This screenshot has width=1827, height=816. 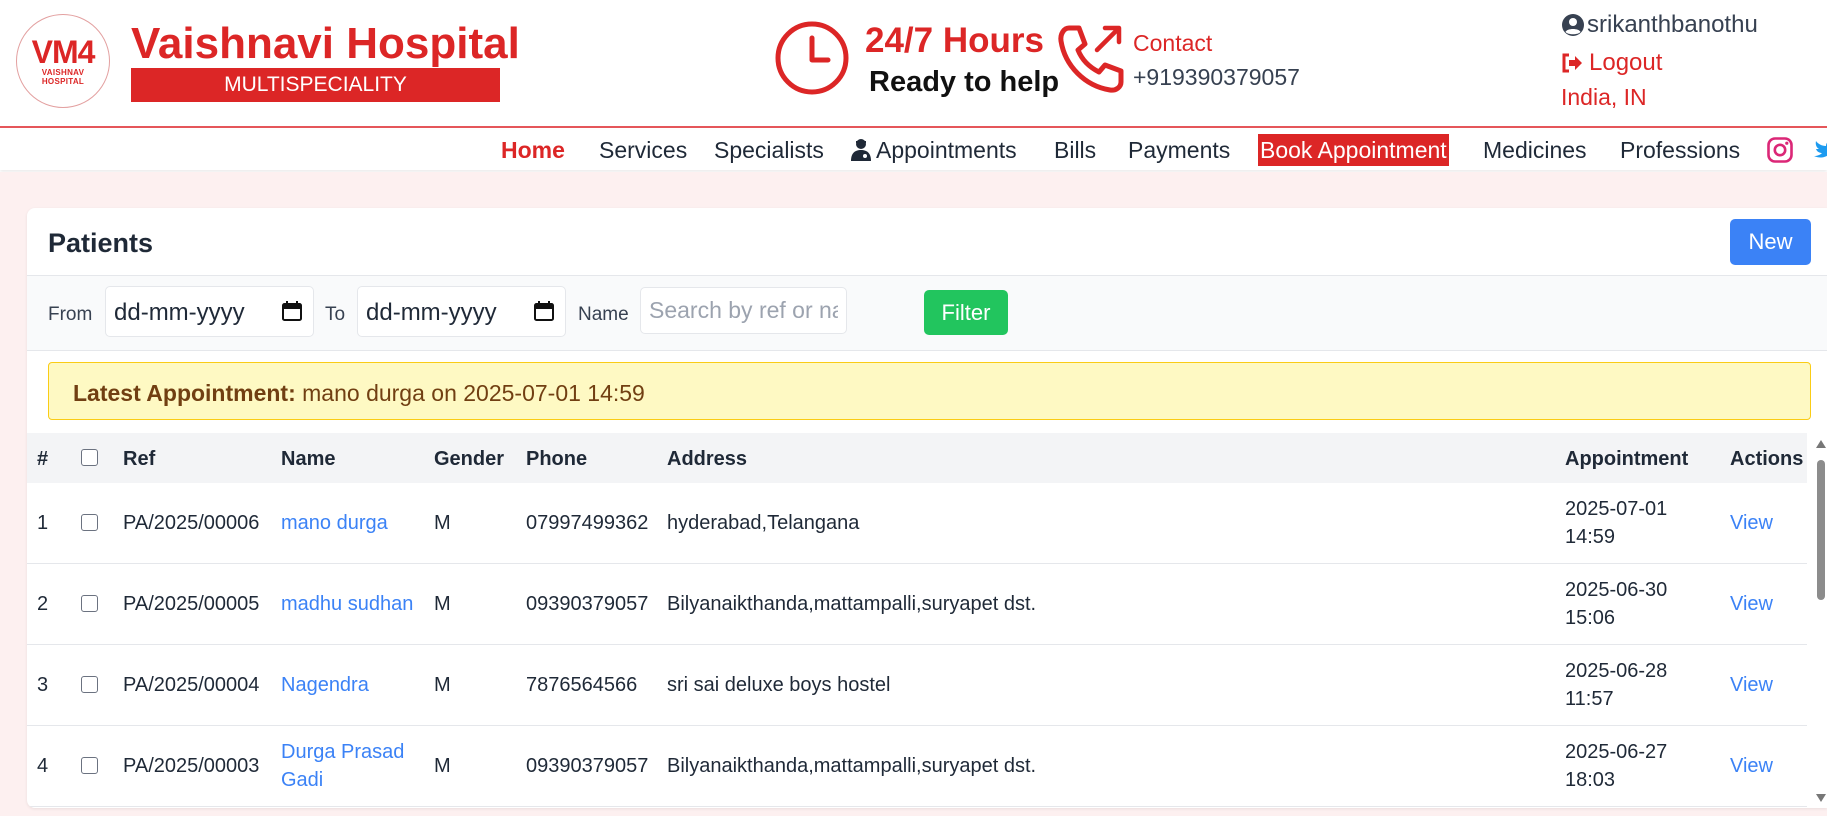 What do you see at coordinates (1616, 590) in the screenshot?
I see `row-appointment-date: 2025-06-30` at bounding box center [1616, 590].